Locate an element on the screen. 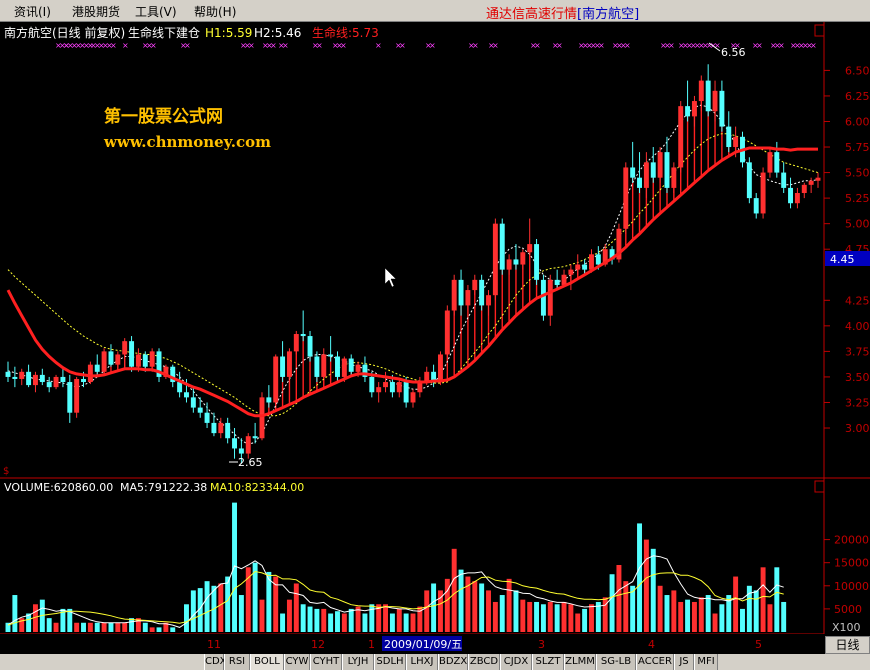 This screenshot has height=670, width=870. tab-cyw: CYW is located at coordinates (297, 662).